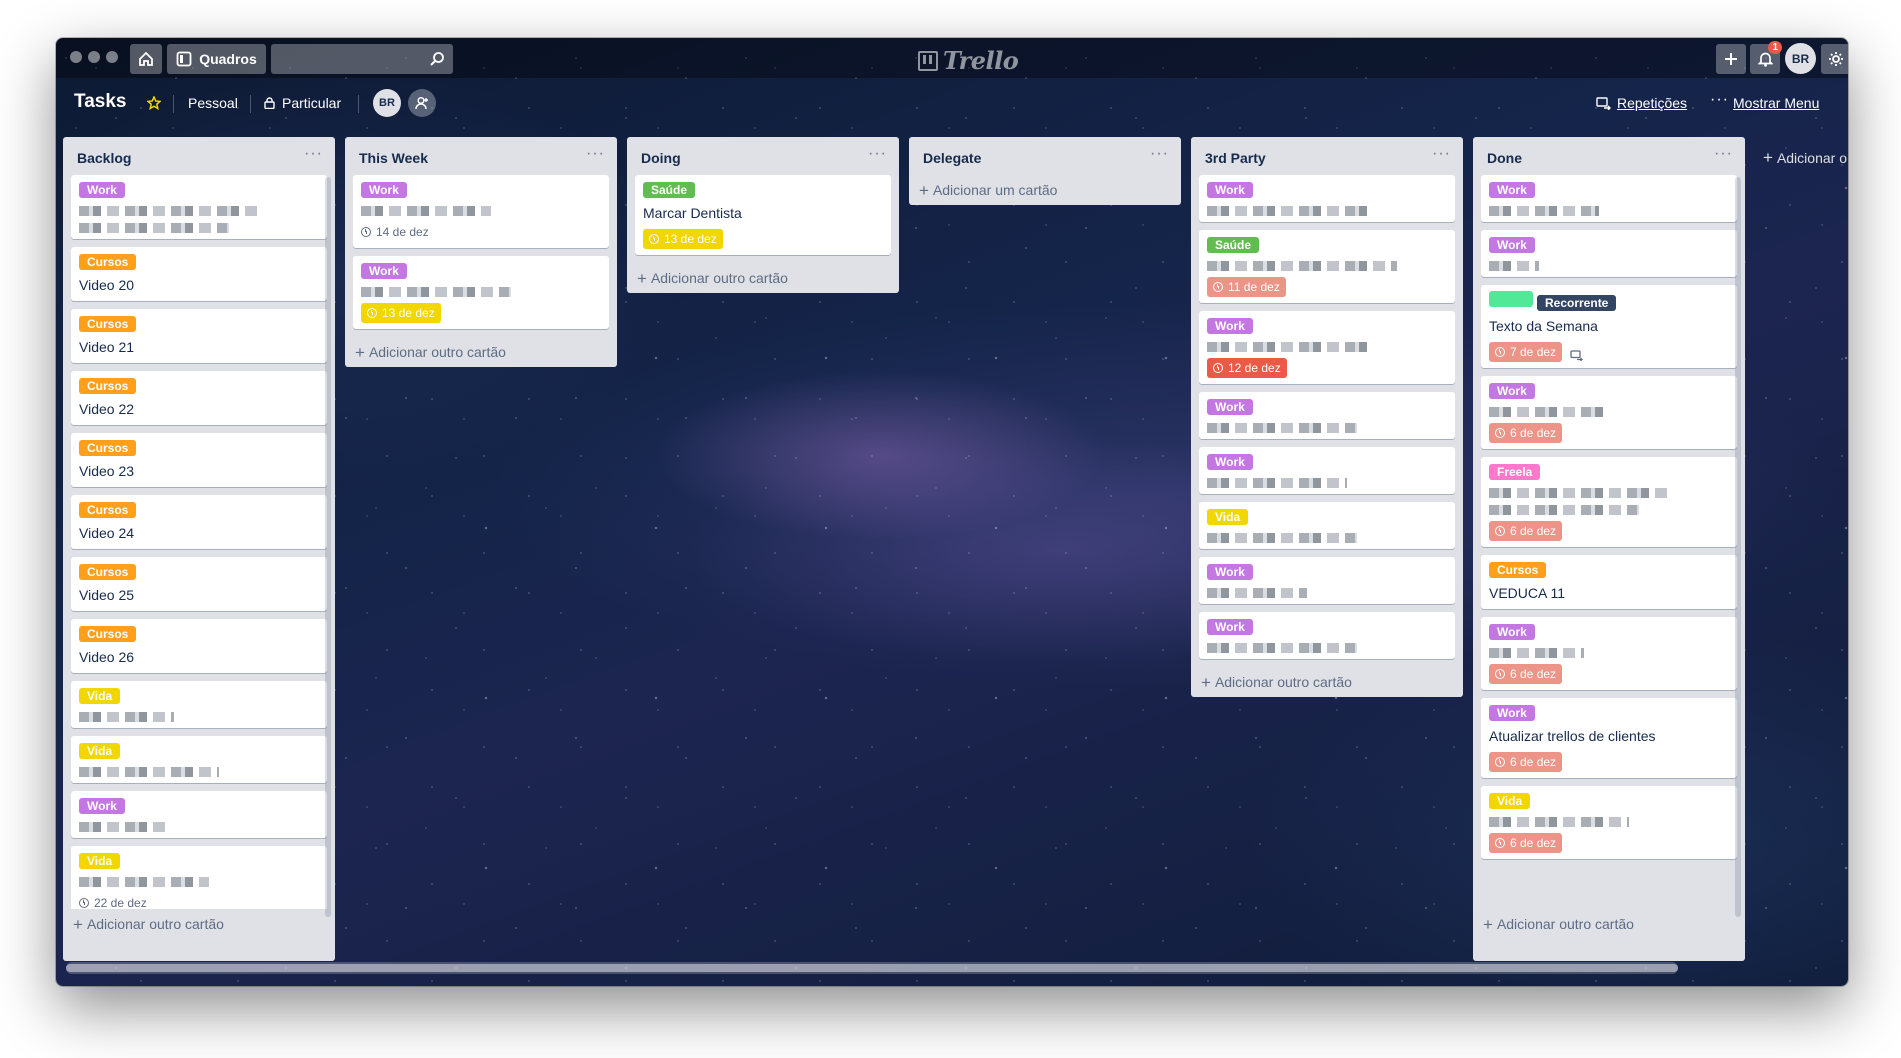  What do you see at coordinates (362, 59) in the screenshot?
I see `search-input` at bounding box center [362, 59].